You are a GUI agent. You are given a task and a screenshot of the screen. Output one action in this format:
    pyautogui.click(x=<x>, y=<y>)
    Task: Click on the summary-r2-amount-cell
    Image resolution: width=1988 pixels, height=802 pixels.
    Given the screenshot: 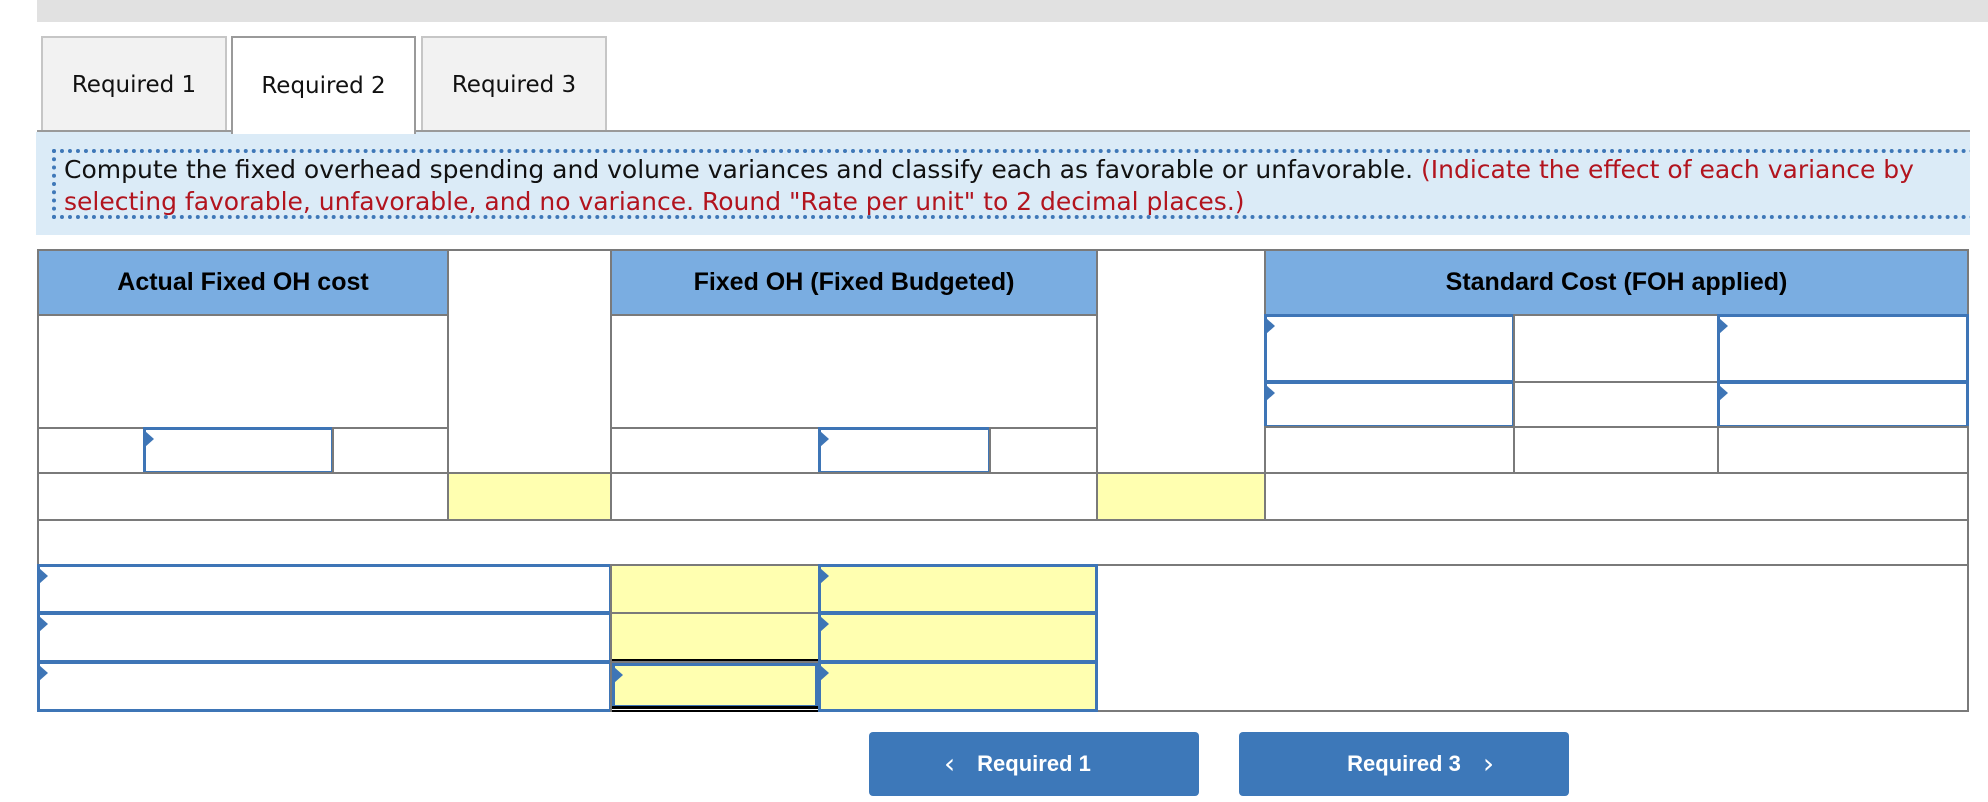 What is the action you would take?
    pyautogui.click(x=715, y=637)
    